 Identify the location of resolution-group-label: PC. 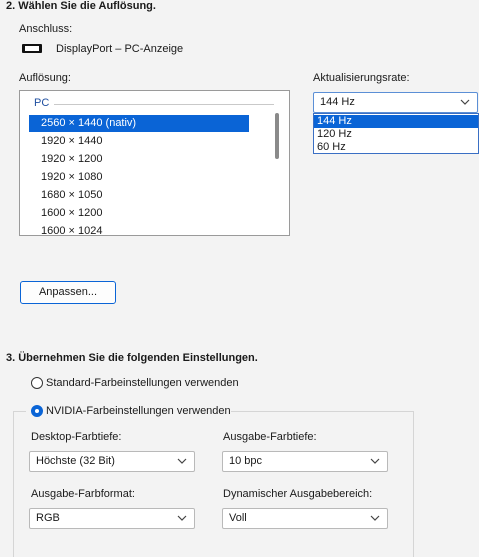
(42, 103).